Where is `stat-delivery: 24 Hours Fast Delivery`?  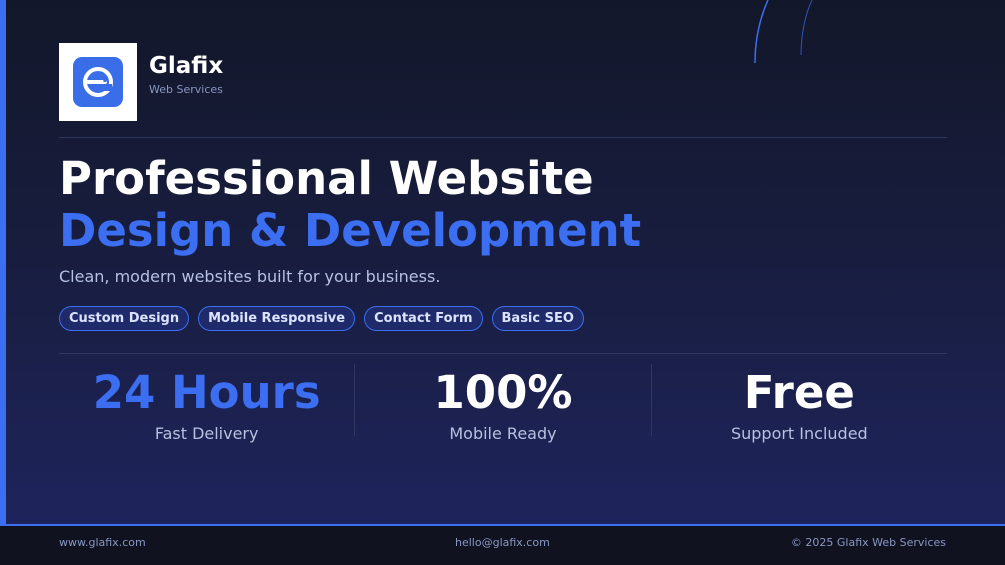 stat-delivery: 24 Hours Fast Delivery is located at coordinates (206, 403).